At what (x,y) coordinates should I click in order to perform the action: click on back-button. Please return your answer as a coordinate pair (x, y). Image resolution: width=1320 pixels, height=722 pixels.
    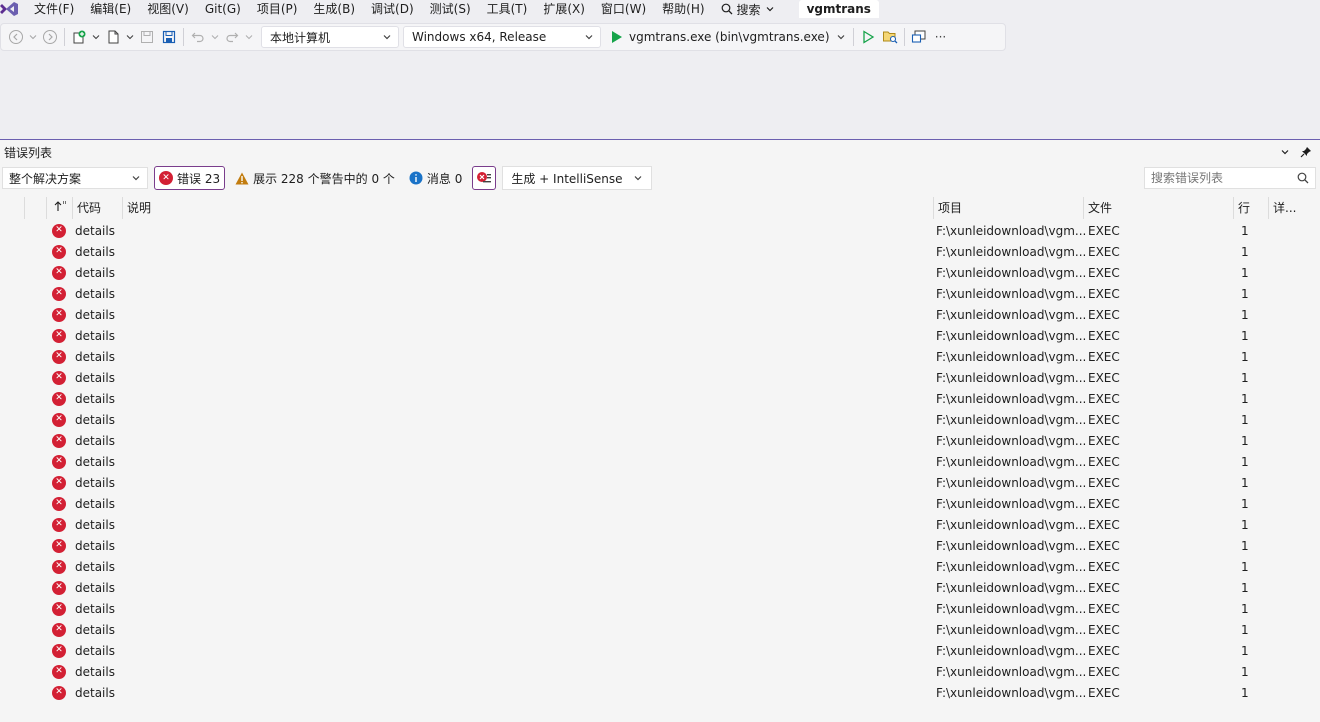
    Looking at the image, I should click on (16, 37).